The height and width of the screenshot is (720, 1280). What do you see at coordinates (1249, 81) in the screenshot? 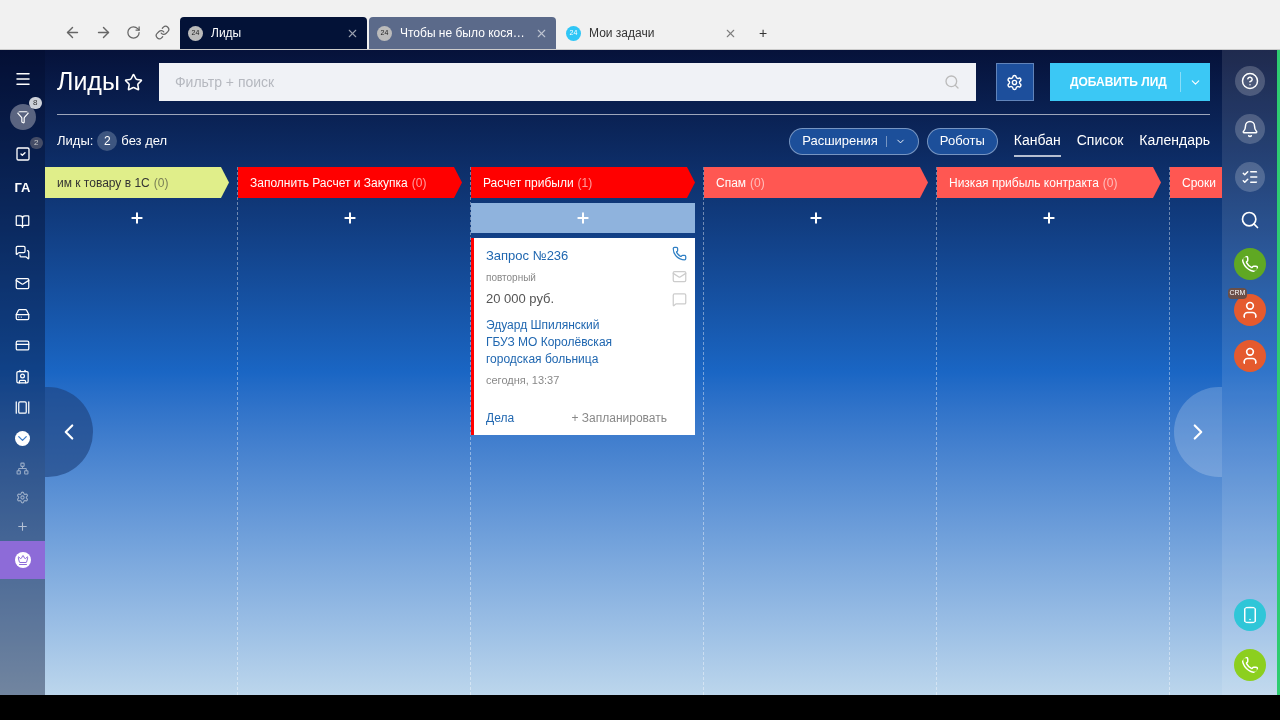
I see `help-icon` at bounding box center [1249, 81].